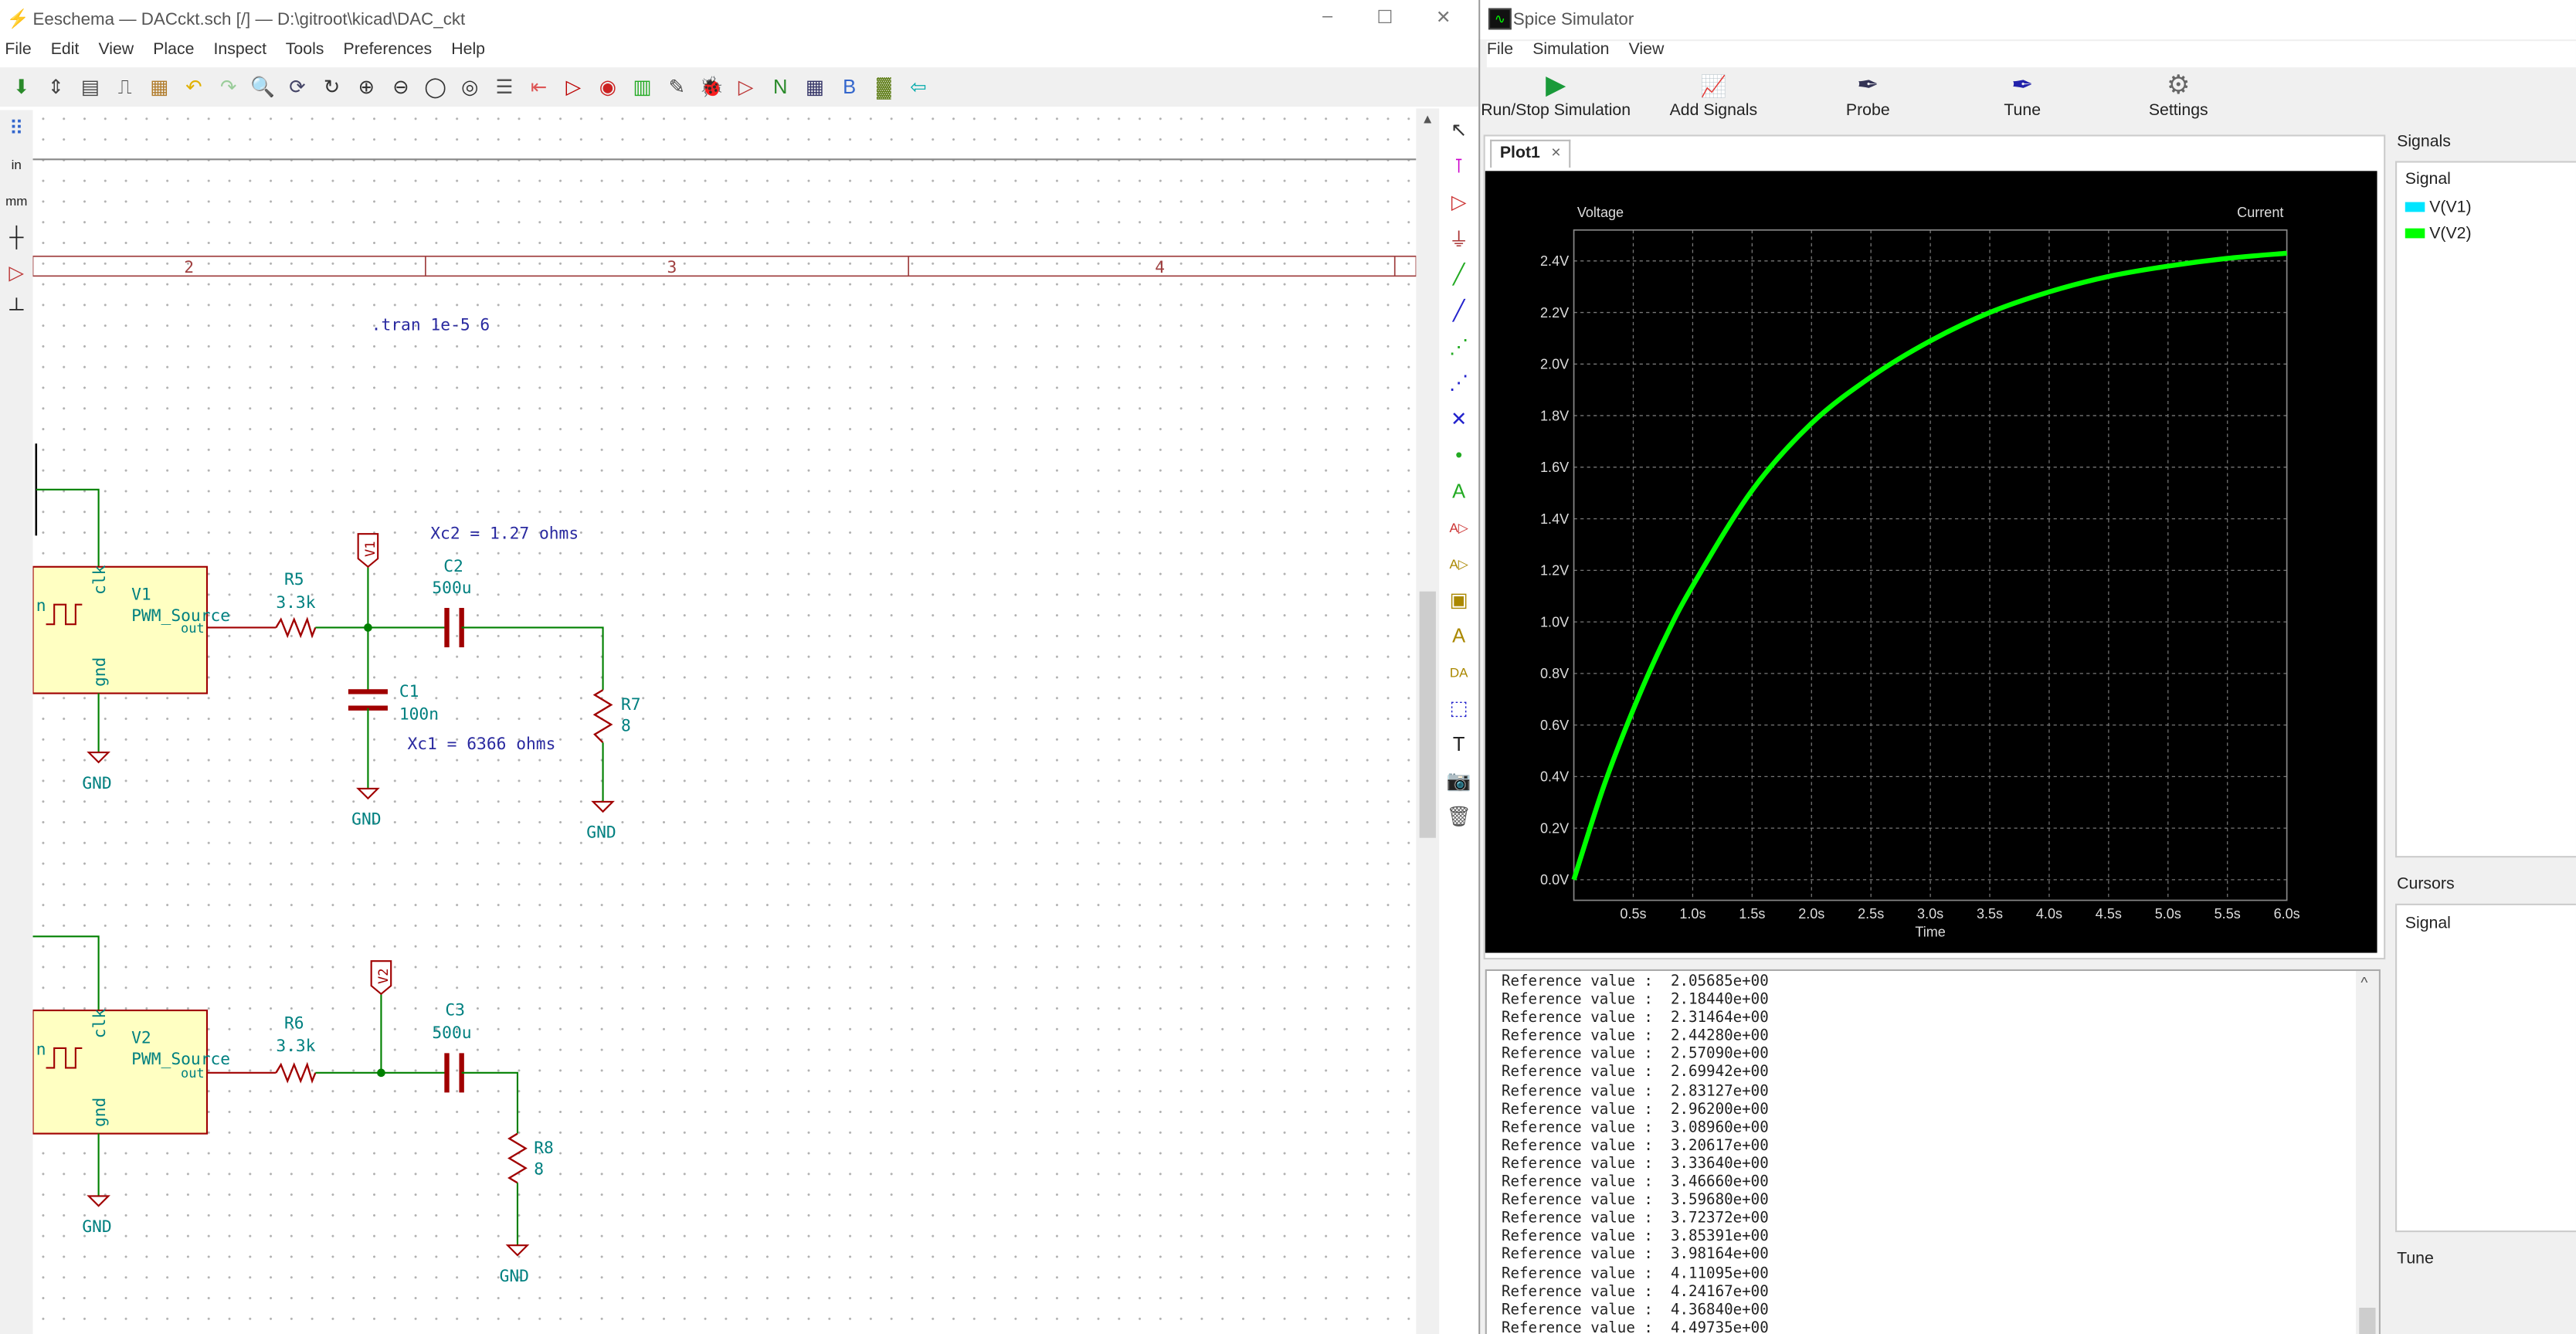 This screenshot has width=2576, height=1334. What do you see at coordinates (1459, 166) in the screenshot?
I see `highlight-net-icon: ⊺` at bounding box center [1459, 166].